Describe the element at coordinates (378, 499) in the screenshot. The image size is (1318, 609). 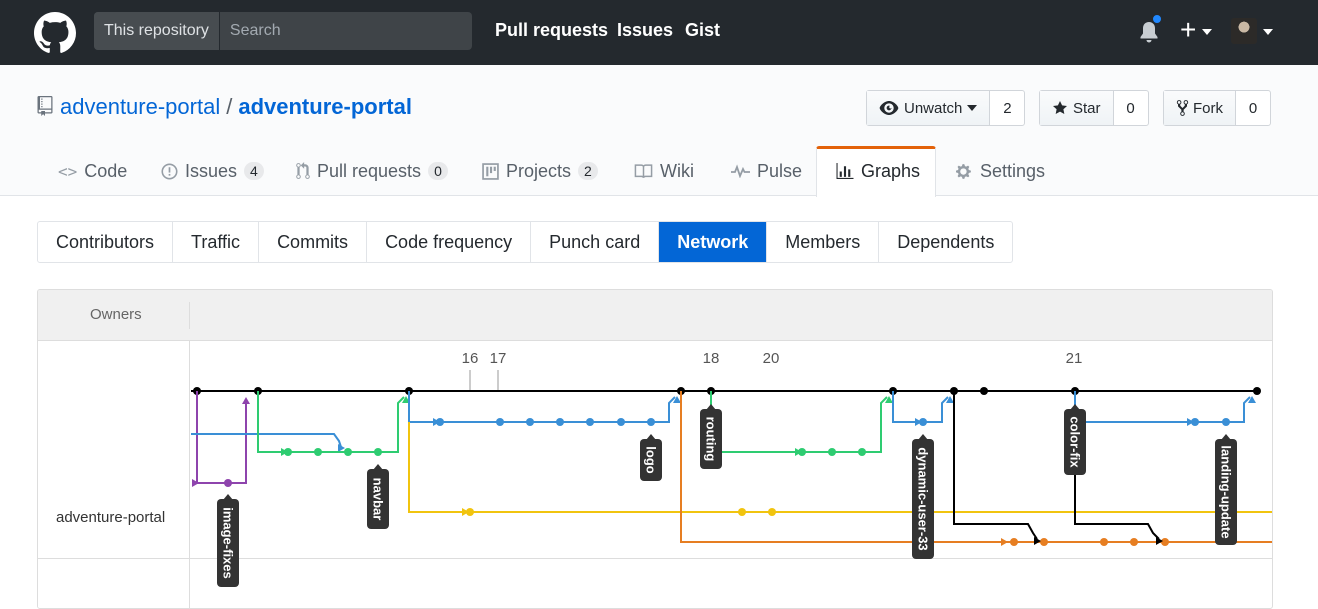
I see `branch-tag-text: navbar` at that location.